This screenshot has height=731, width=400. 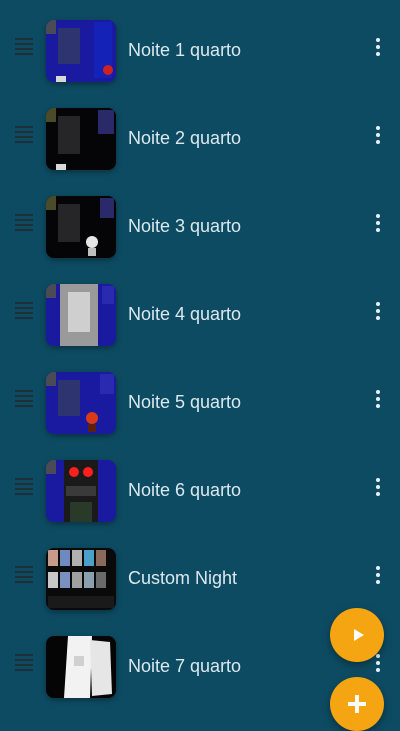 I want to click on item-label: Noite 7 quarto, so click(x=185, y=666).